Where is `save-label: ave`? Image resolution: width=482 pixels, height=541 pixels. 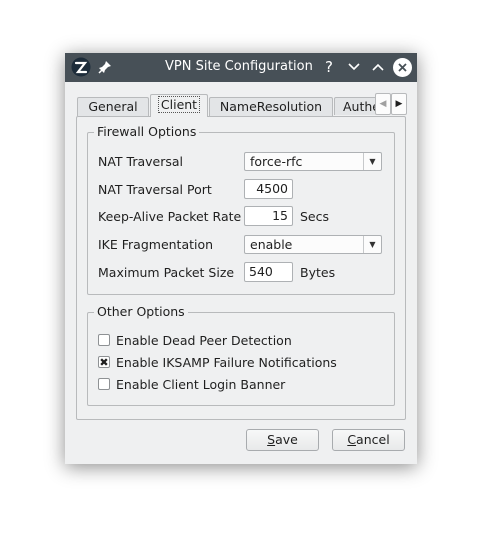
save-label: ave is located at coordinates (286, 439).